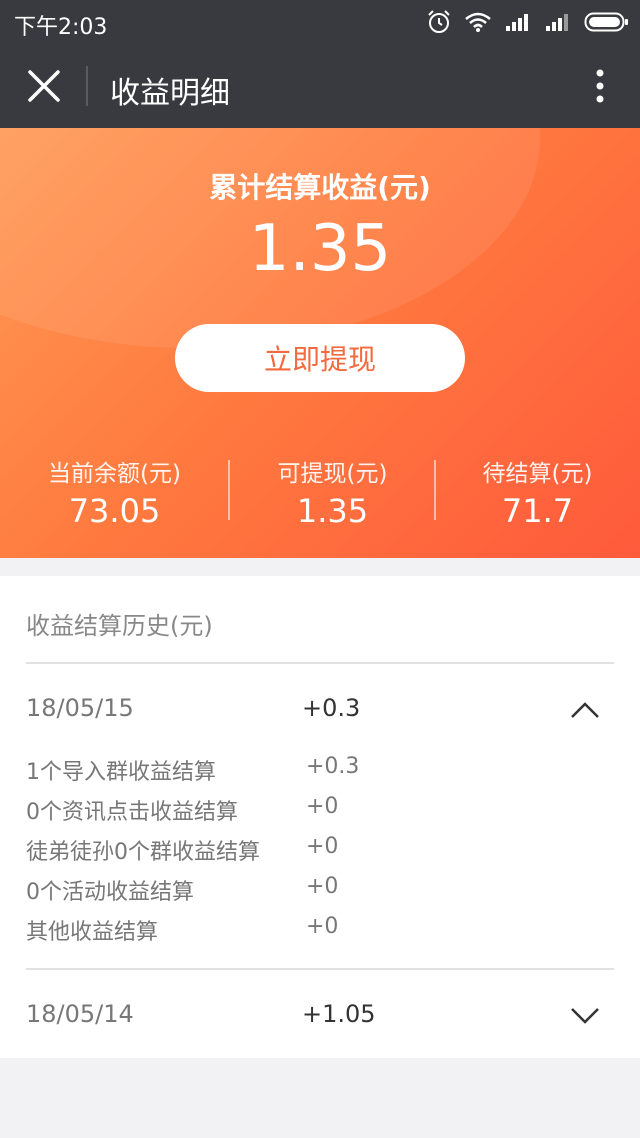 The image size is (640, 1138). What do you see at coordinates (80, 708) in the screenshot?
I see `row-date: 18/05/15` at bounding box center [80, 708].